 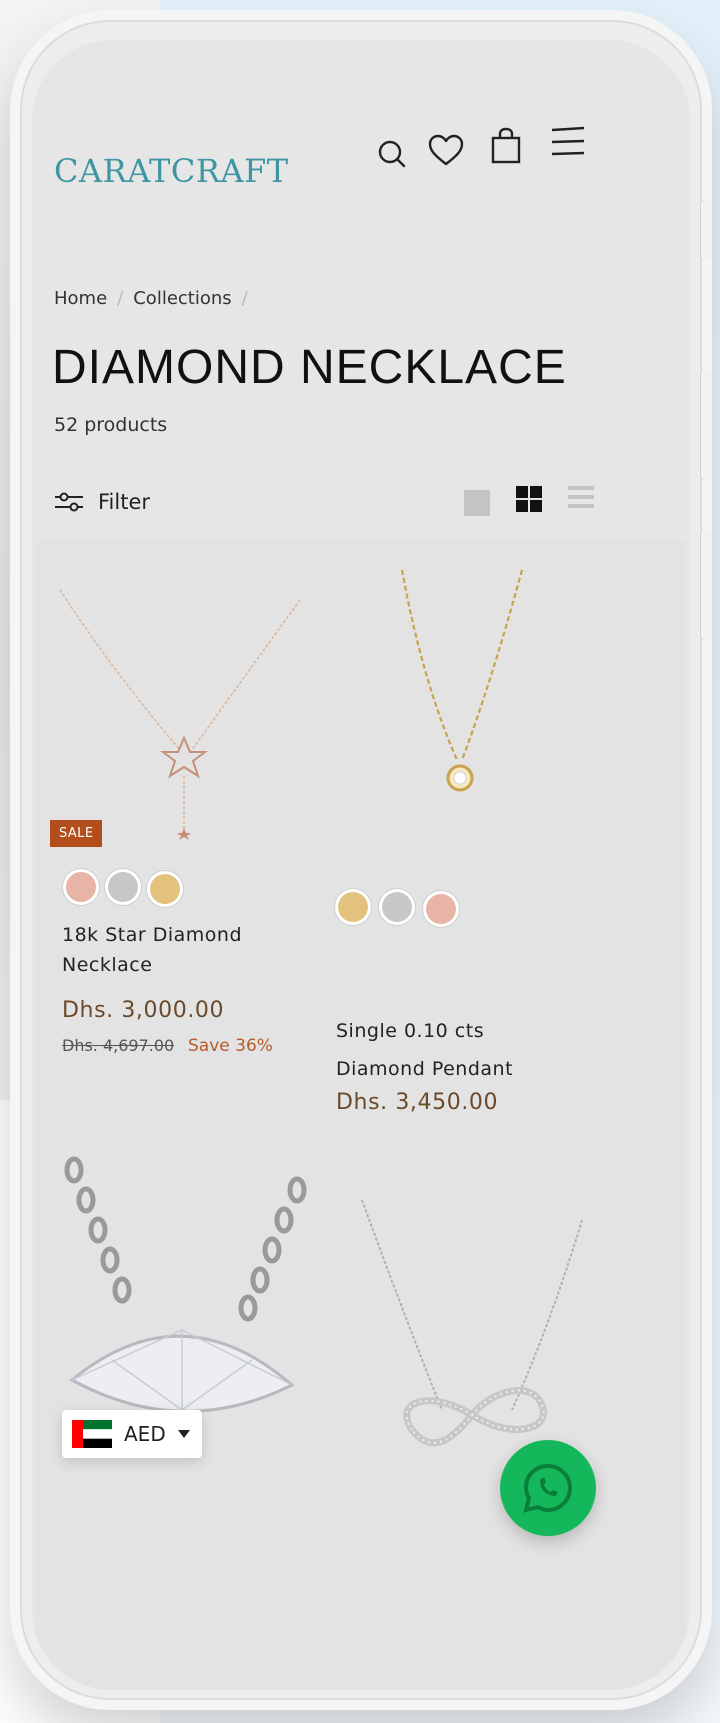 I want to click on brand-logo: CARATCRAFT, so click(x=171, y=171).